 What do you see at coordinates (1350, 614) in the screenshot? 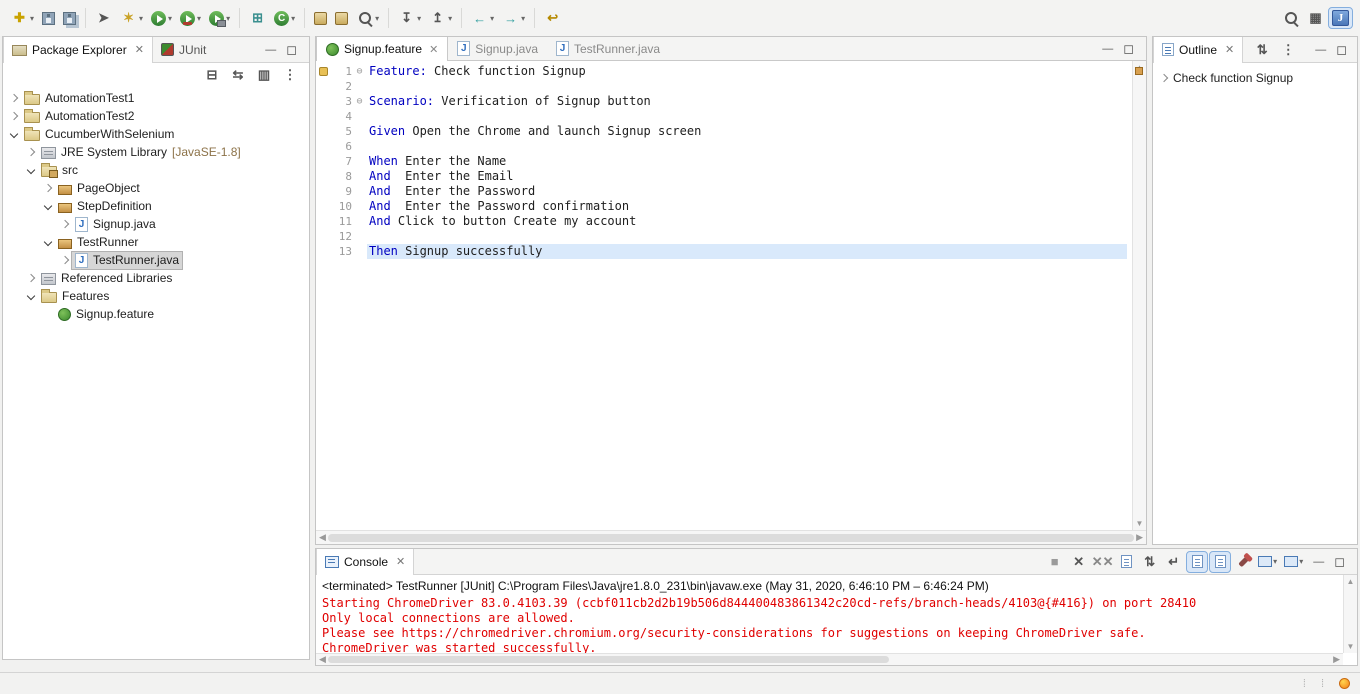
I see `console-vertical-scrollbar: ▲ ▼` at bounding box center [1350, 614].